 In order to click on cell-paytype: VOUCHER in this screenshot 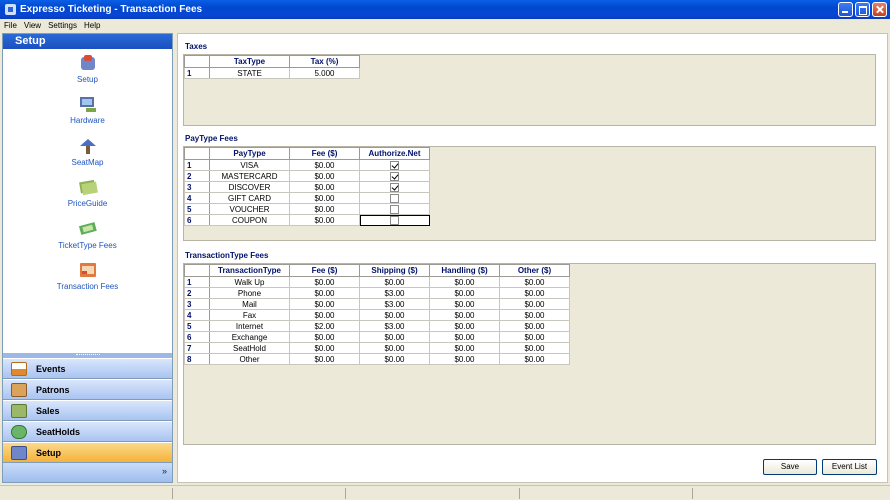, I will do `click(249, 209)`.